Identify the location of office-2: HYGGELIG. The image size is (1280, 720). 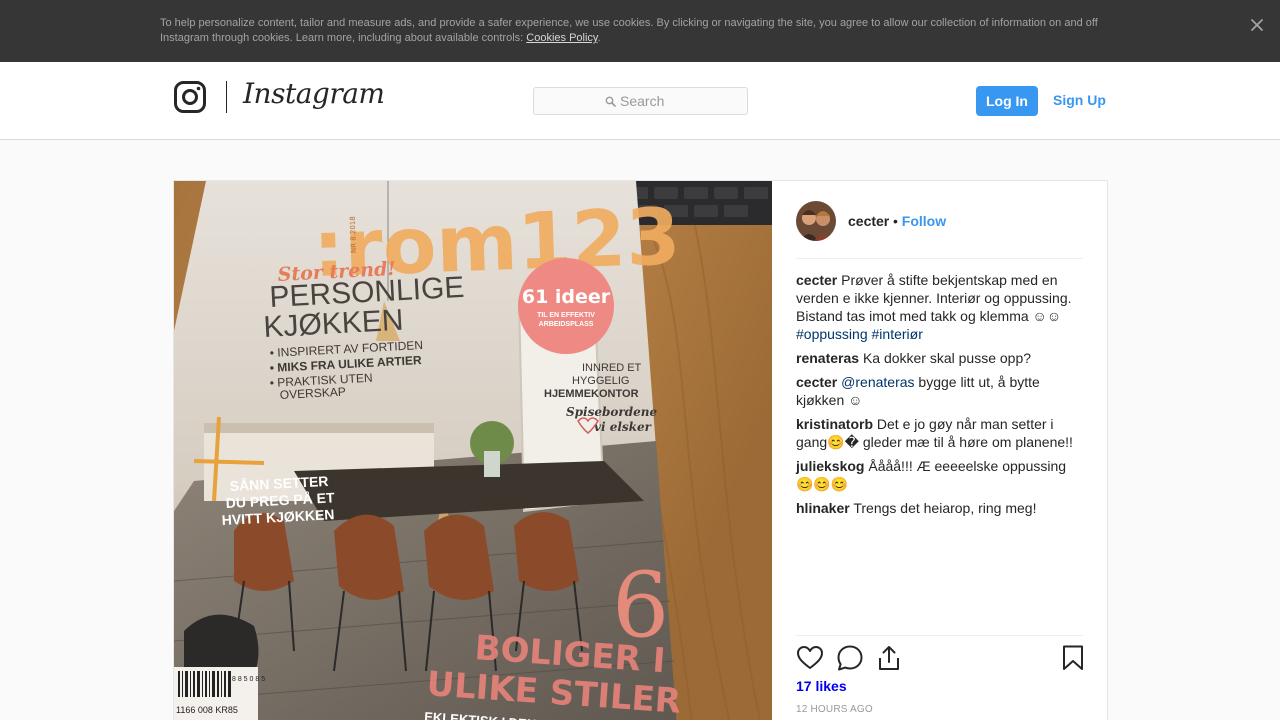
(600, 381).